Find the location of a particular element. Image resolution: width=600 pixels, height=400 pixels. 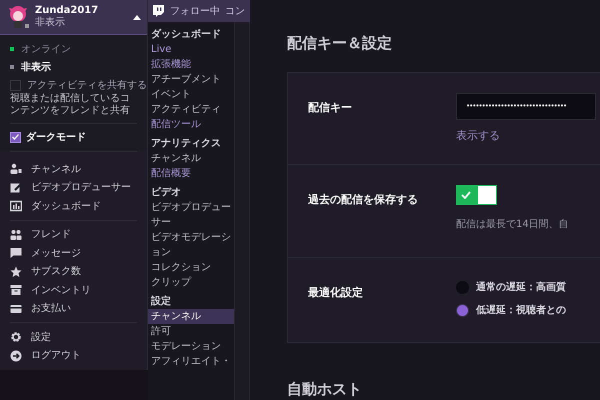

avatar is located at coordinates (18, 17).